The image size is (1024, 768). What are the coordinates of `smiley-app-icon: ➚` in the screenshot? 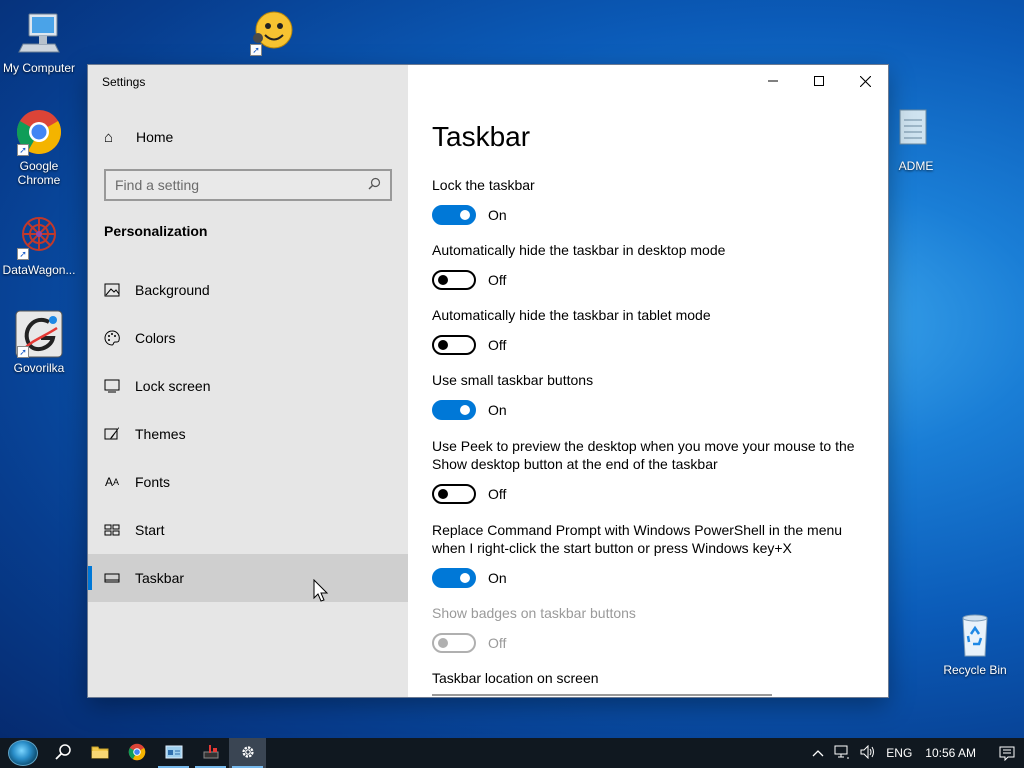 It's located at (272, 32).